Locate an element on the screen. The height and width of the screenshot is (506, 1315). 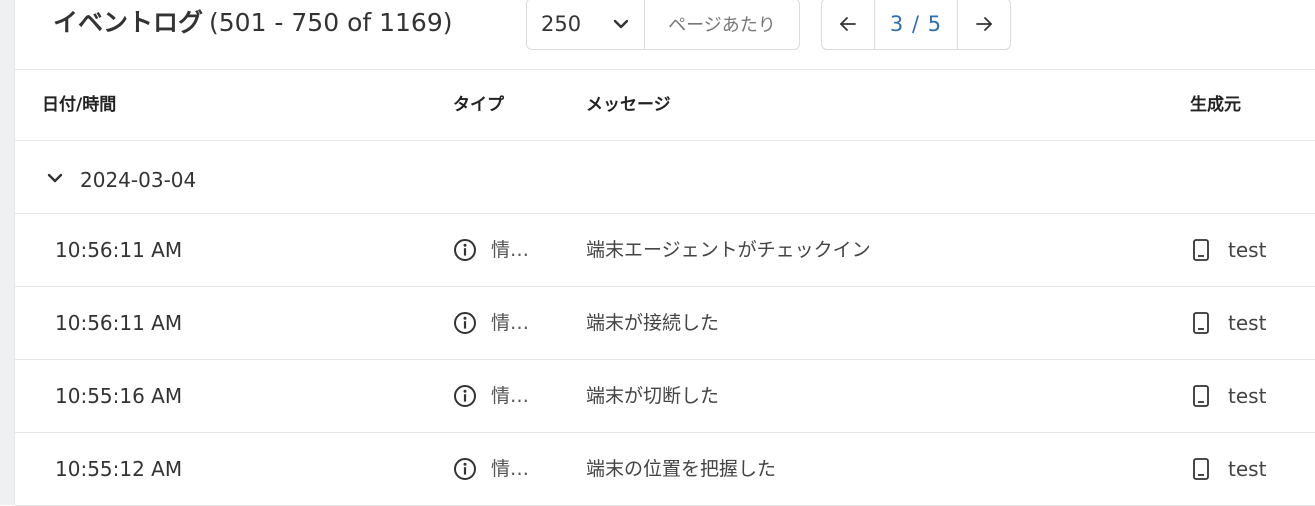
event-message: 端末が接続した is located at coordinates (653, 323).